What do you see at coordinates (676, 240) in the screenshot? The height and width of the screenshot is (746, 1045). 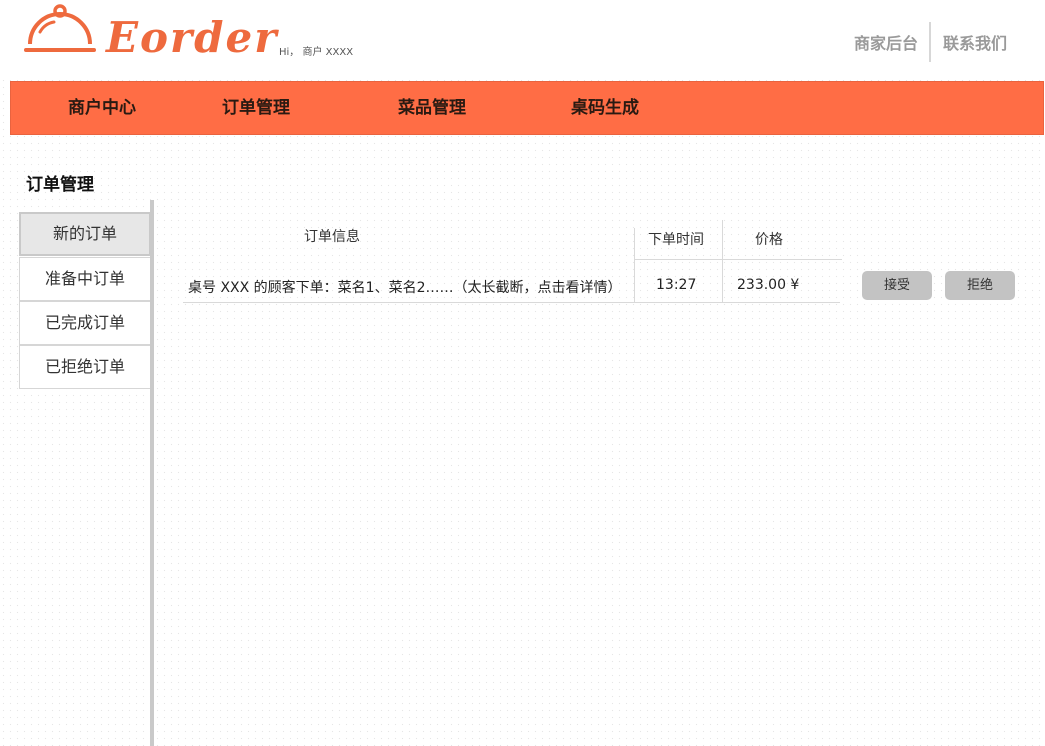 I see `column-header-order-time: 下单时间` at bounding box center [676, 240].